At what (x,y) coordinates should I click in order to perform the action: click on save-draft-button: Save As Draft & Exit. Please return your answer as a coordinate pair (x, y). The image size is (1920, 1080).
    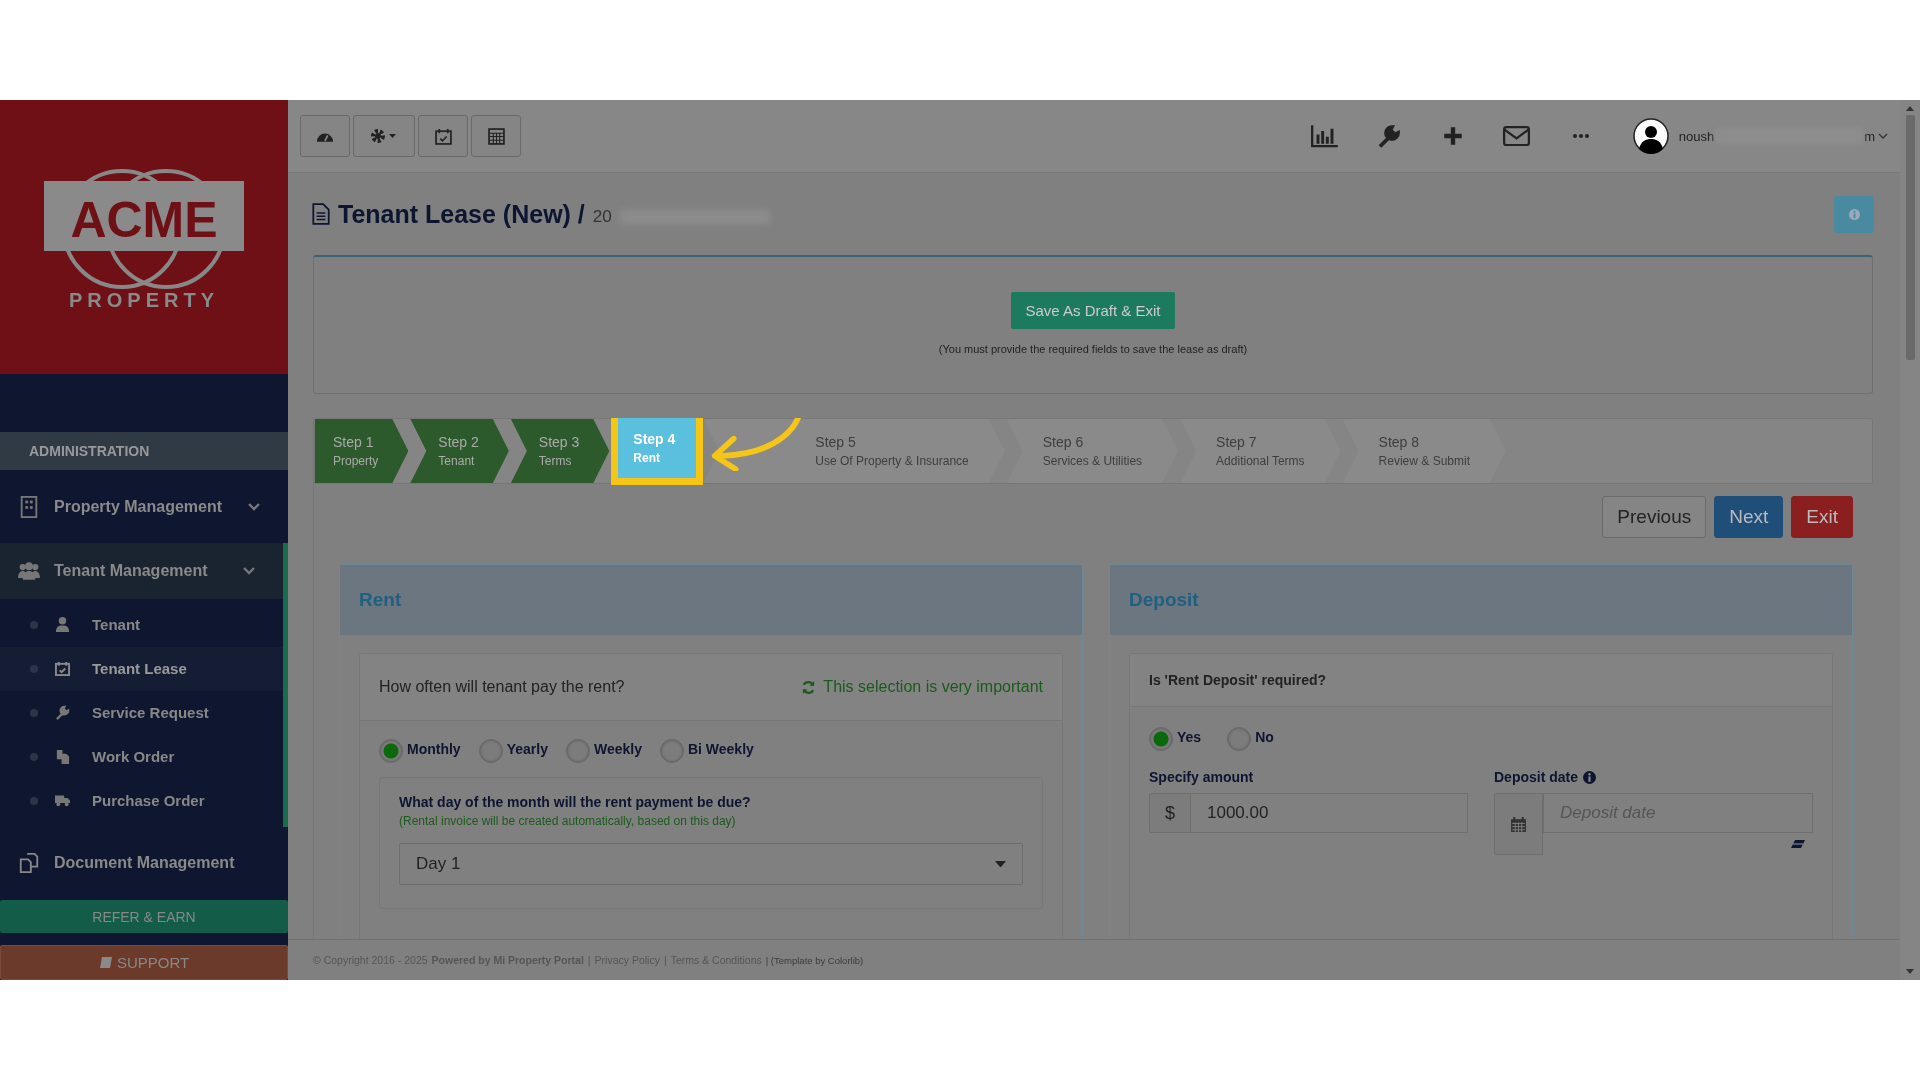
    Looking at the image, I should click on (1093, 310).